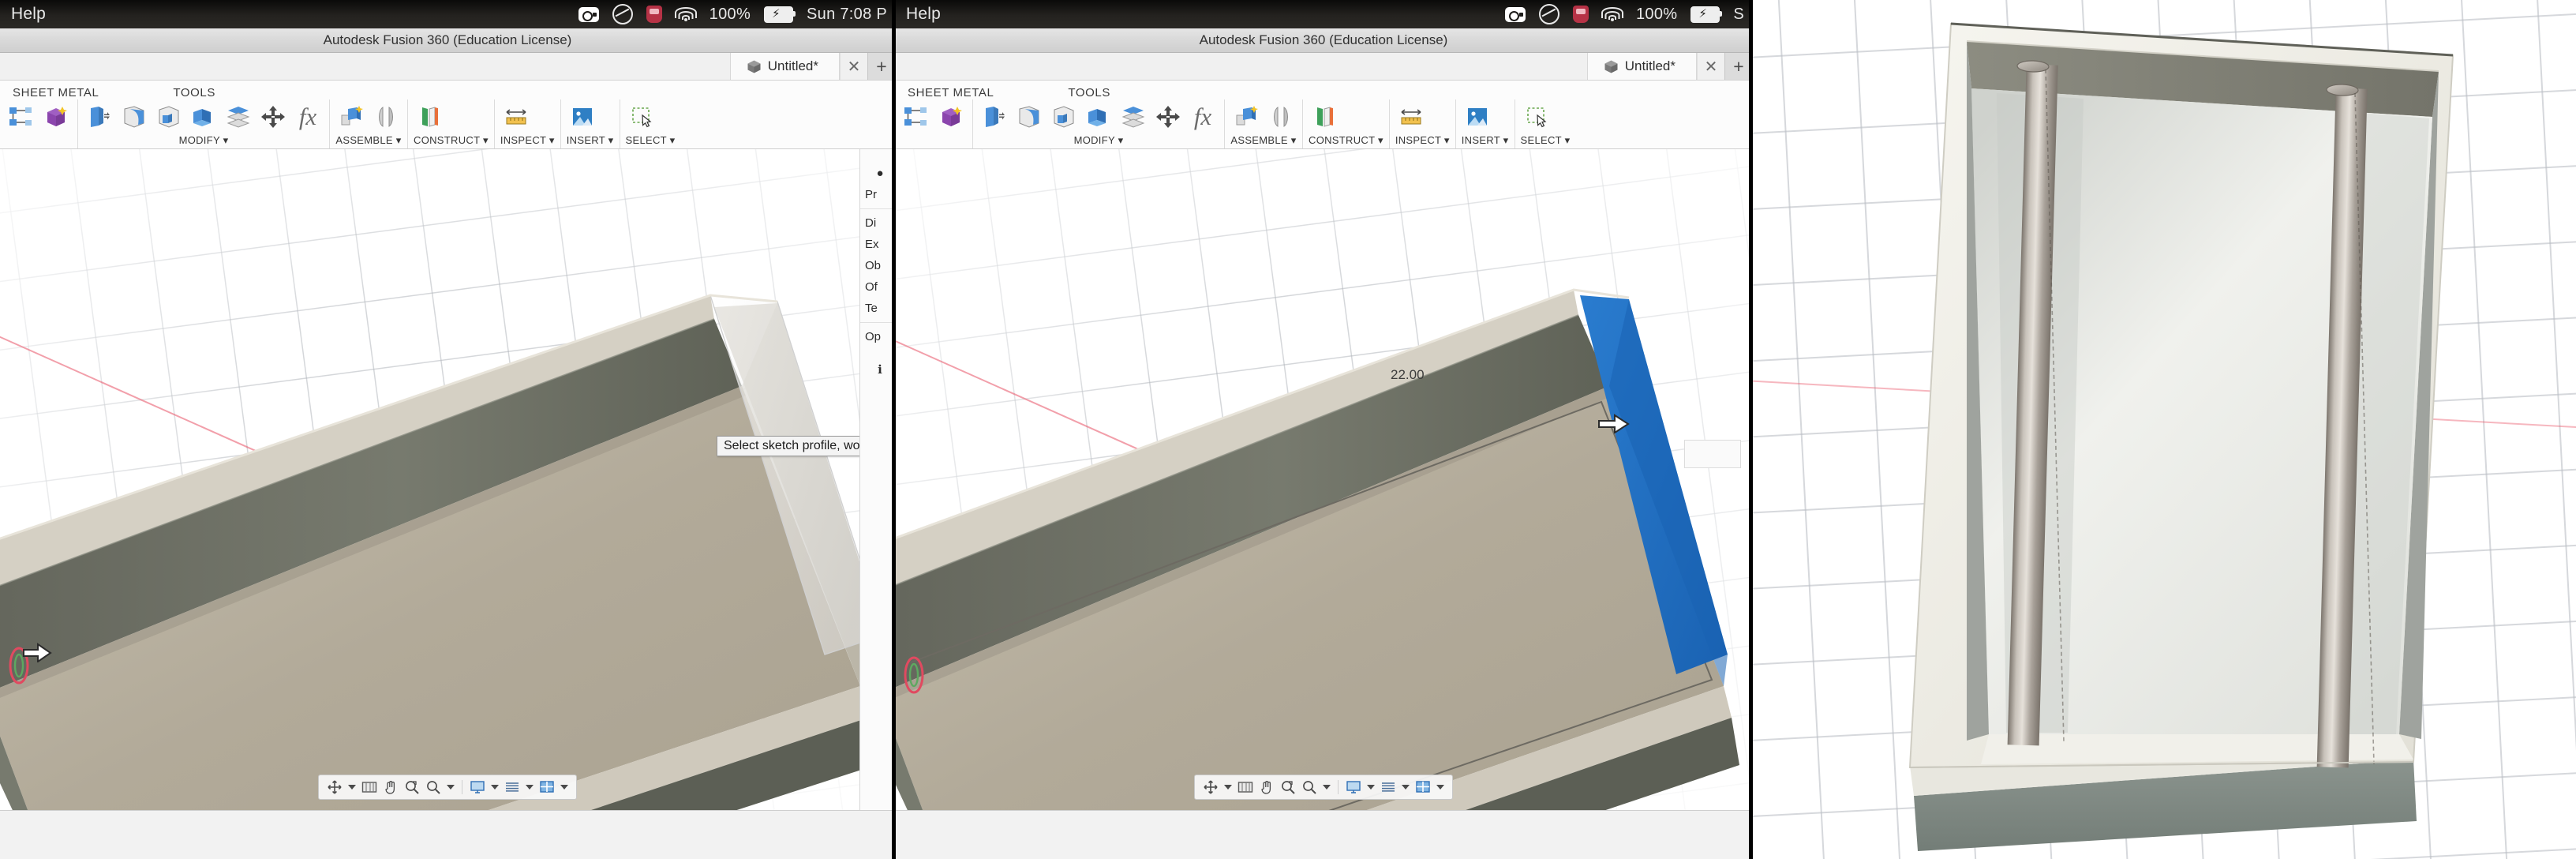 The width and height of the screenshot is (2576, 859). Describe the element at coordinates (21, 117) in the screenshot. I see `flat-pattern-icon` at that location.